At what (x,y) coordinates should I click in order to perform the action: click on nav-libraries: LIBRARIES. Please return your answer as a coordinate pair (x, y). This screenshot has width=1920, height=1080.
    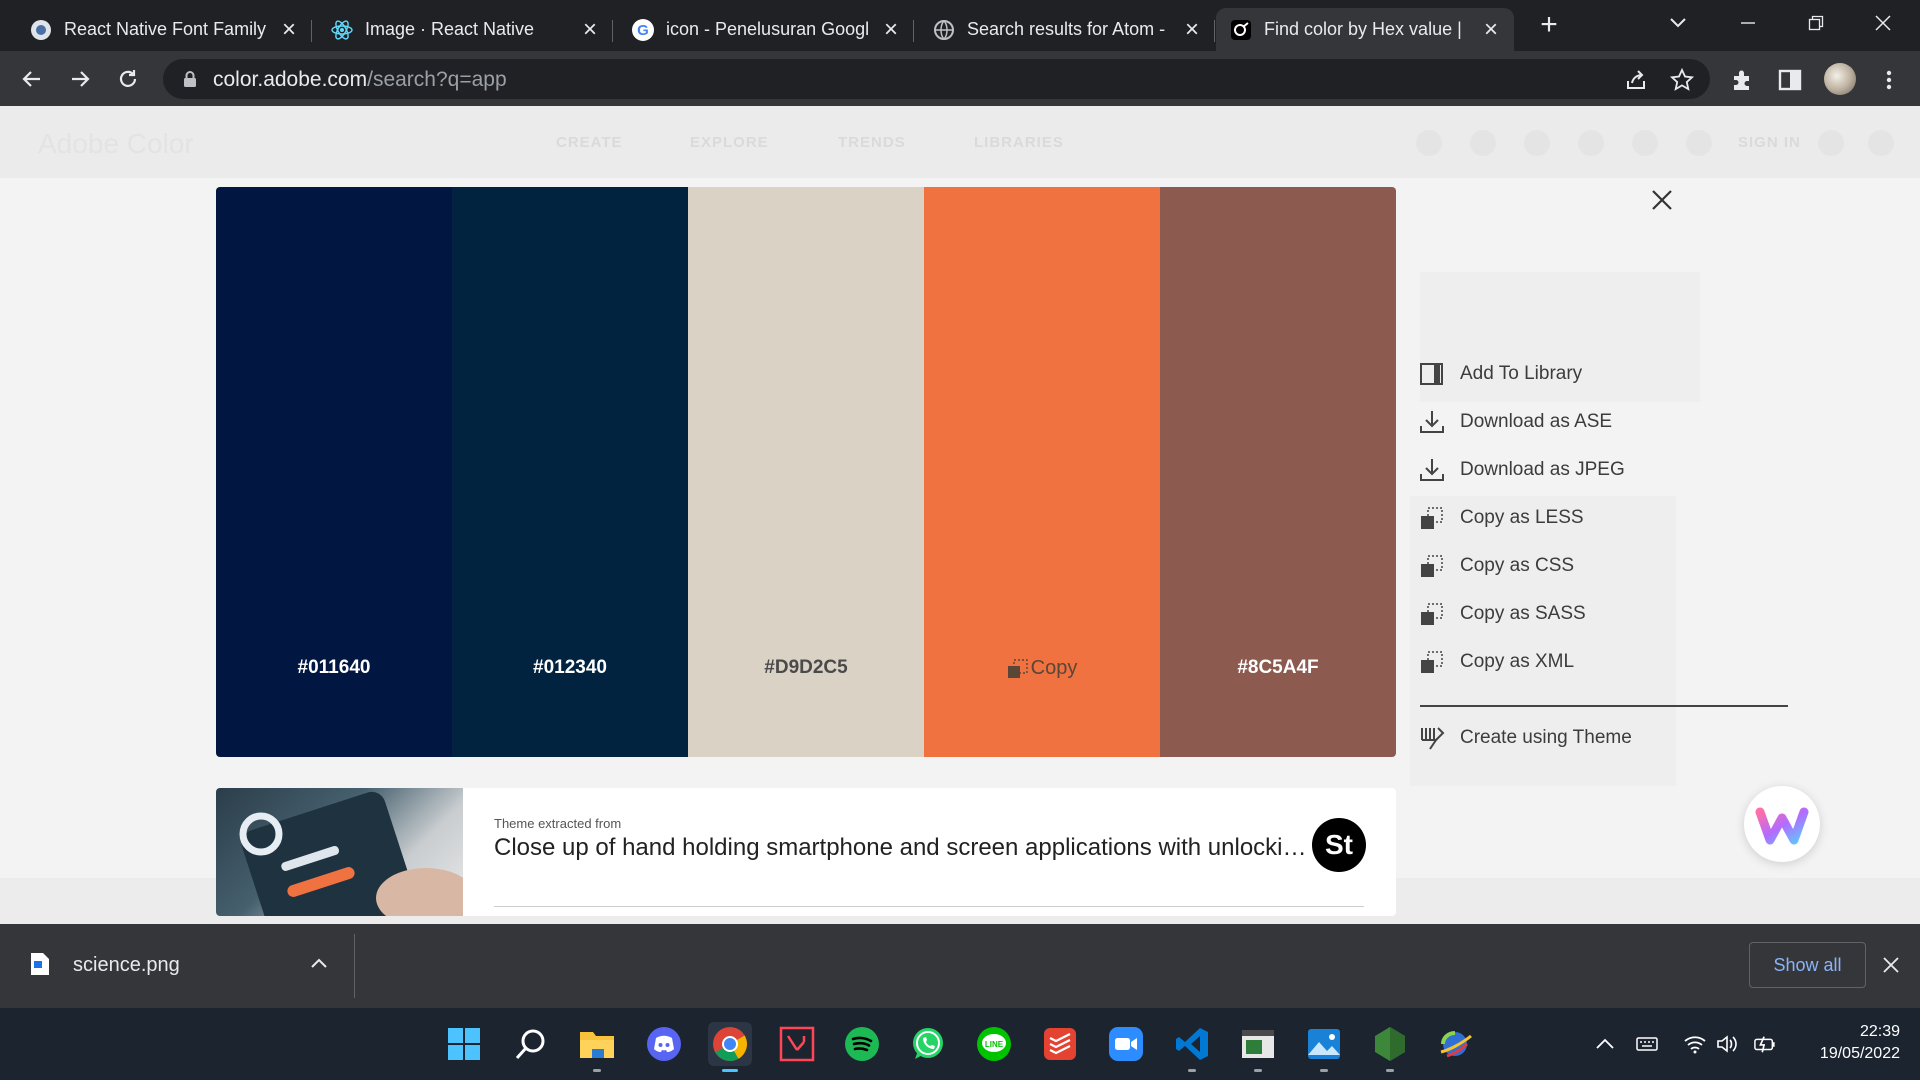
    Looking at the image, I should click on (1019, 142).